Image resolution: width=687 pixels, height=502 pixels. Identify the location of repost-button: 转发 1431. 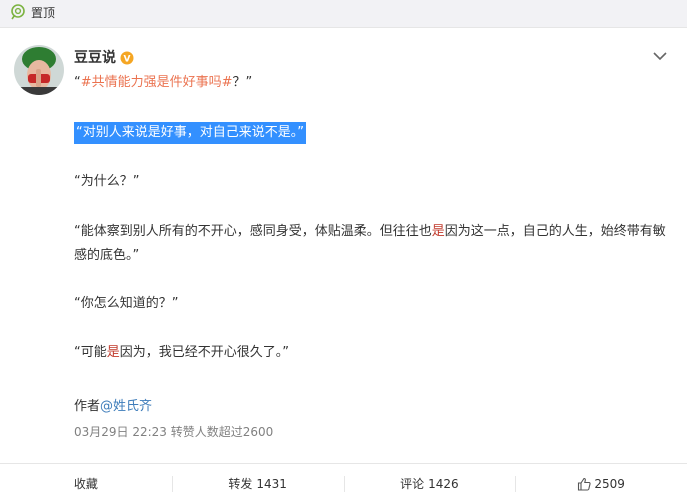
(257, 483).